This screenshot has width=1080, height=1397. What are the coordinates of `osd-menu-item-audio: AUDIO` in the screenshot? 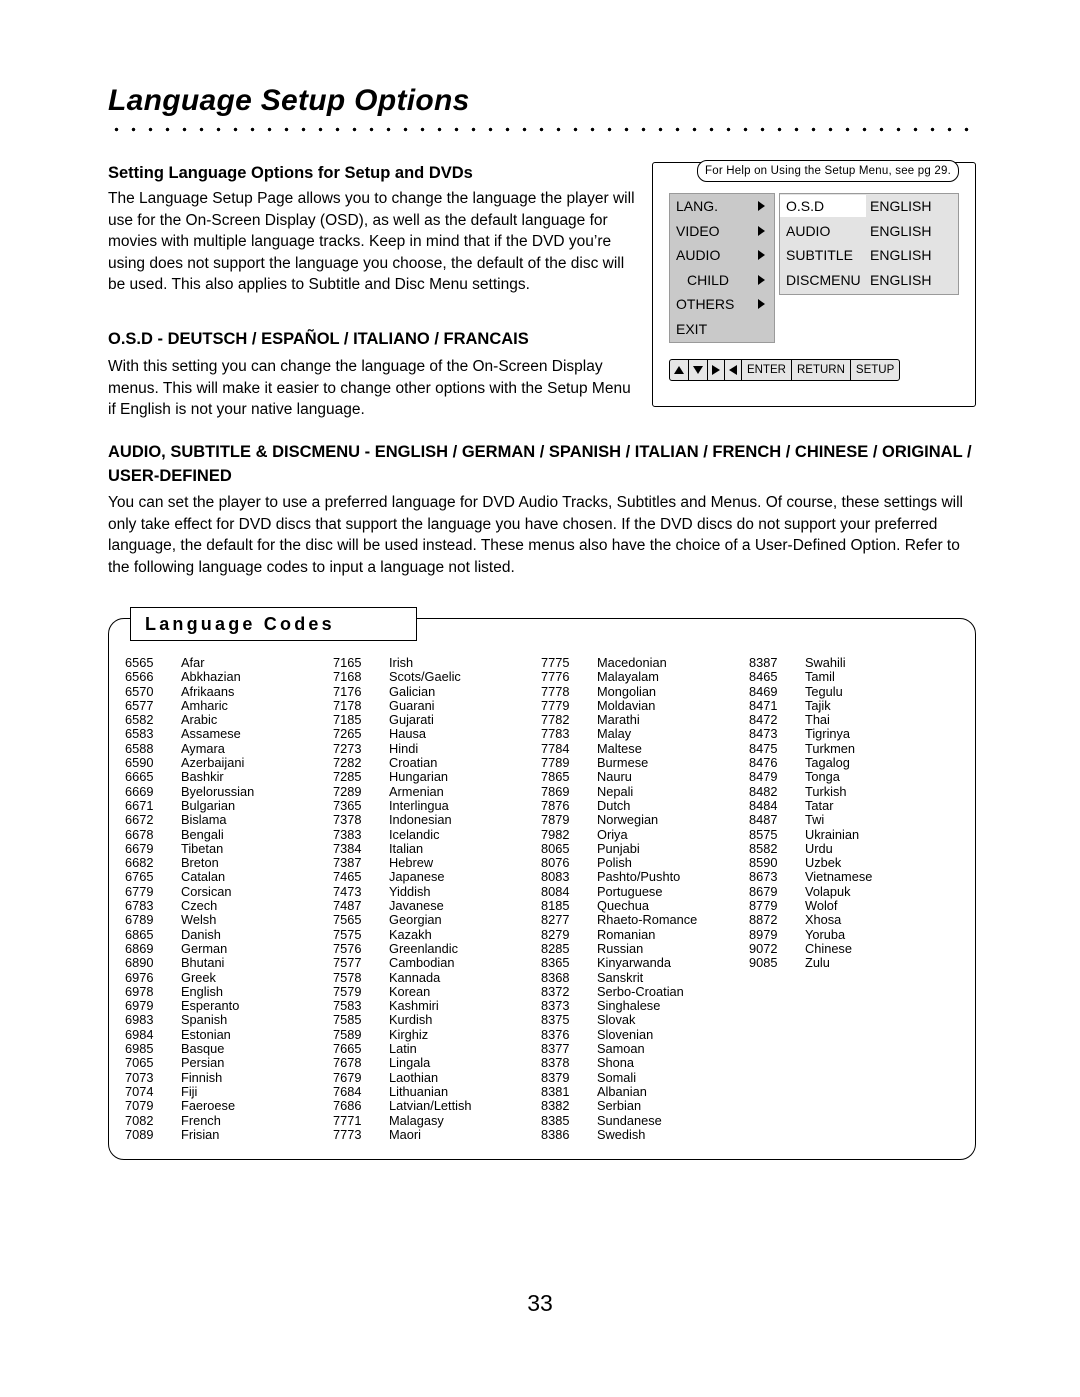 It's located at (722, 255).